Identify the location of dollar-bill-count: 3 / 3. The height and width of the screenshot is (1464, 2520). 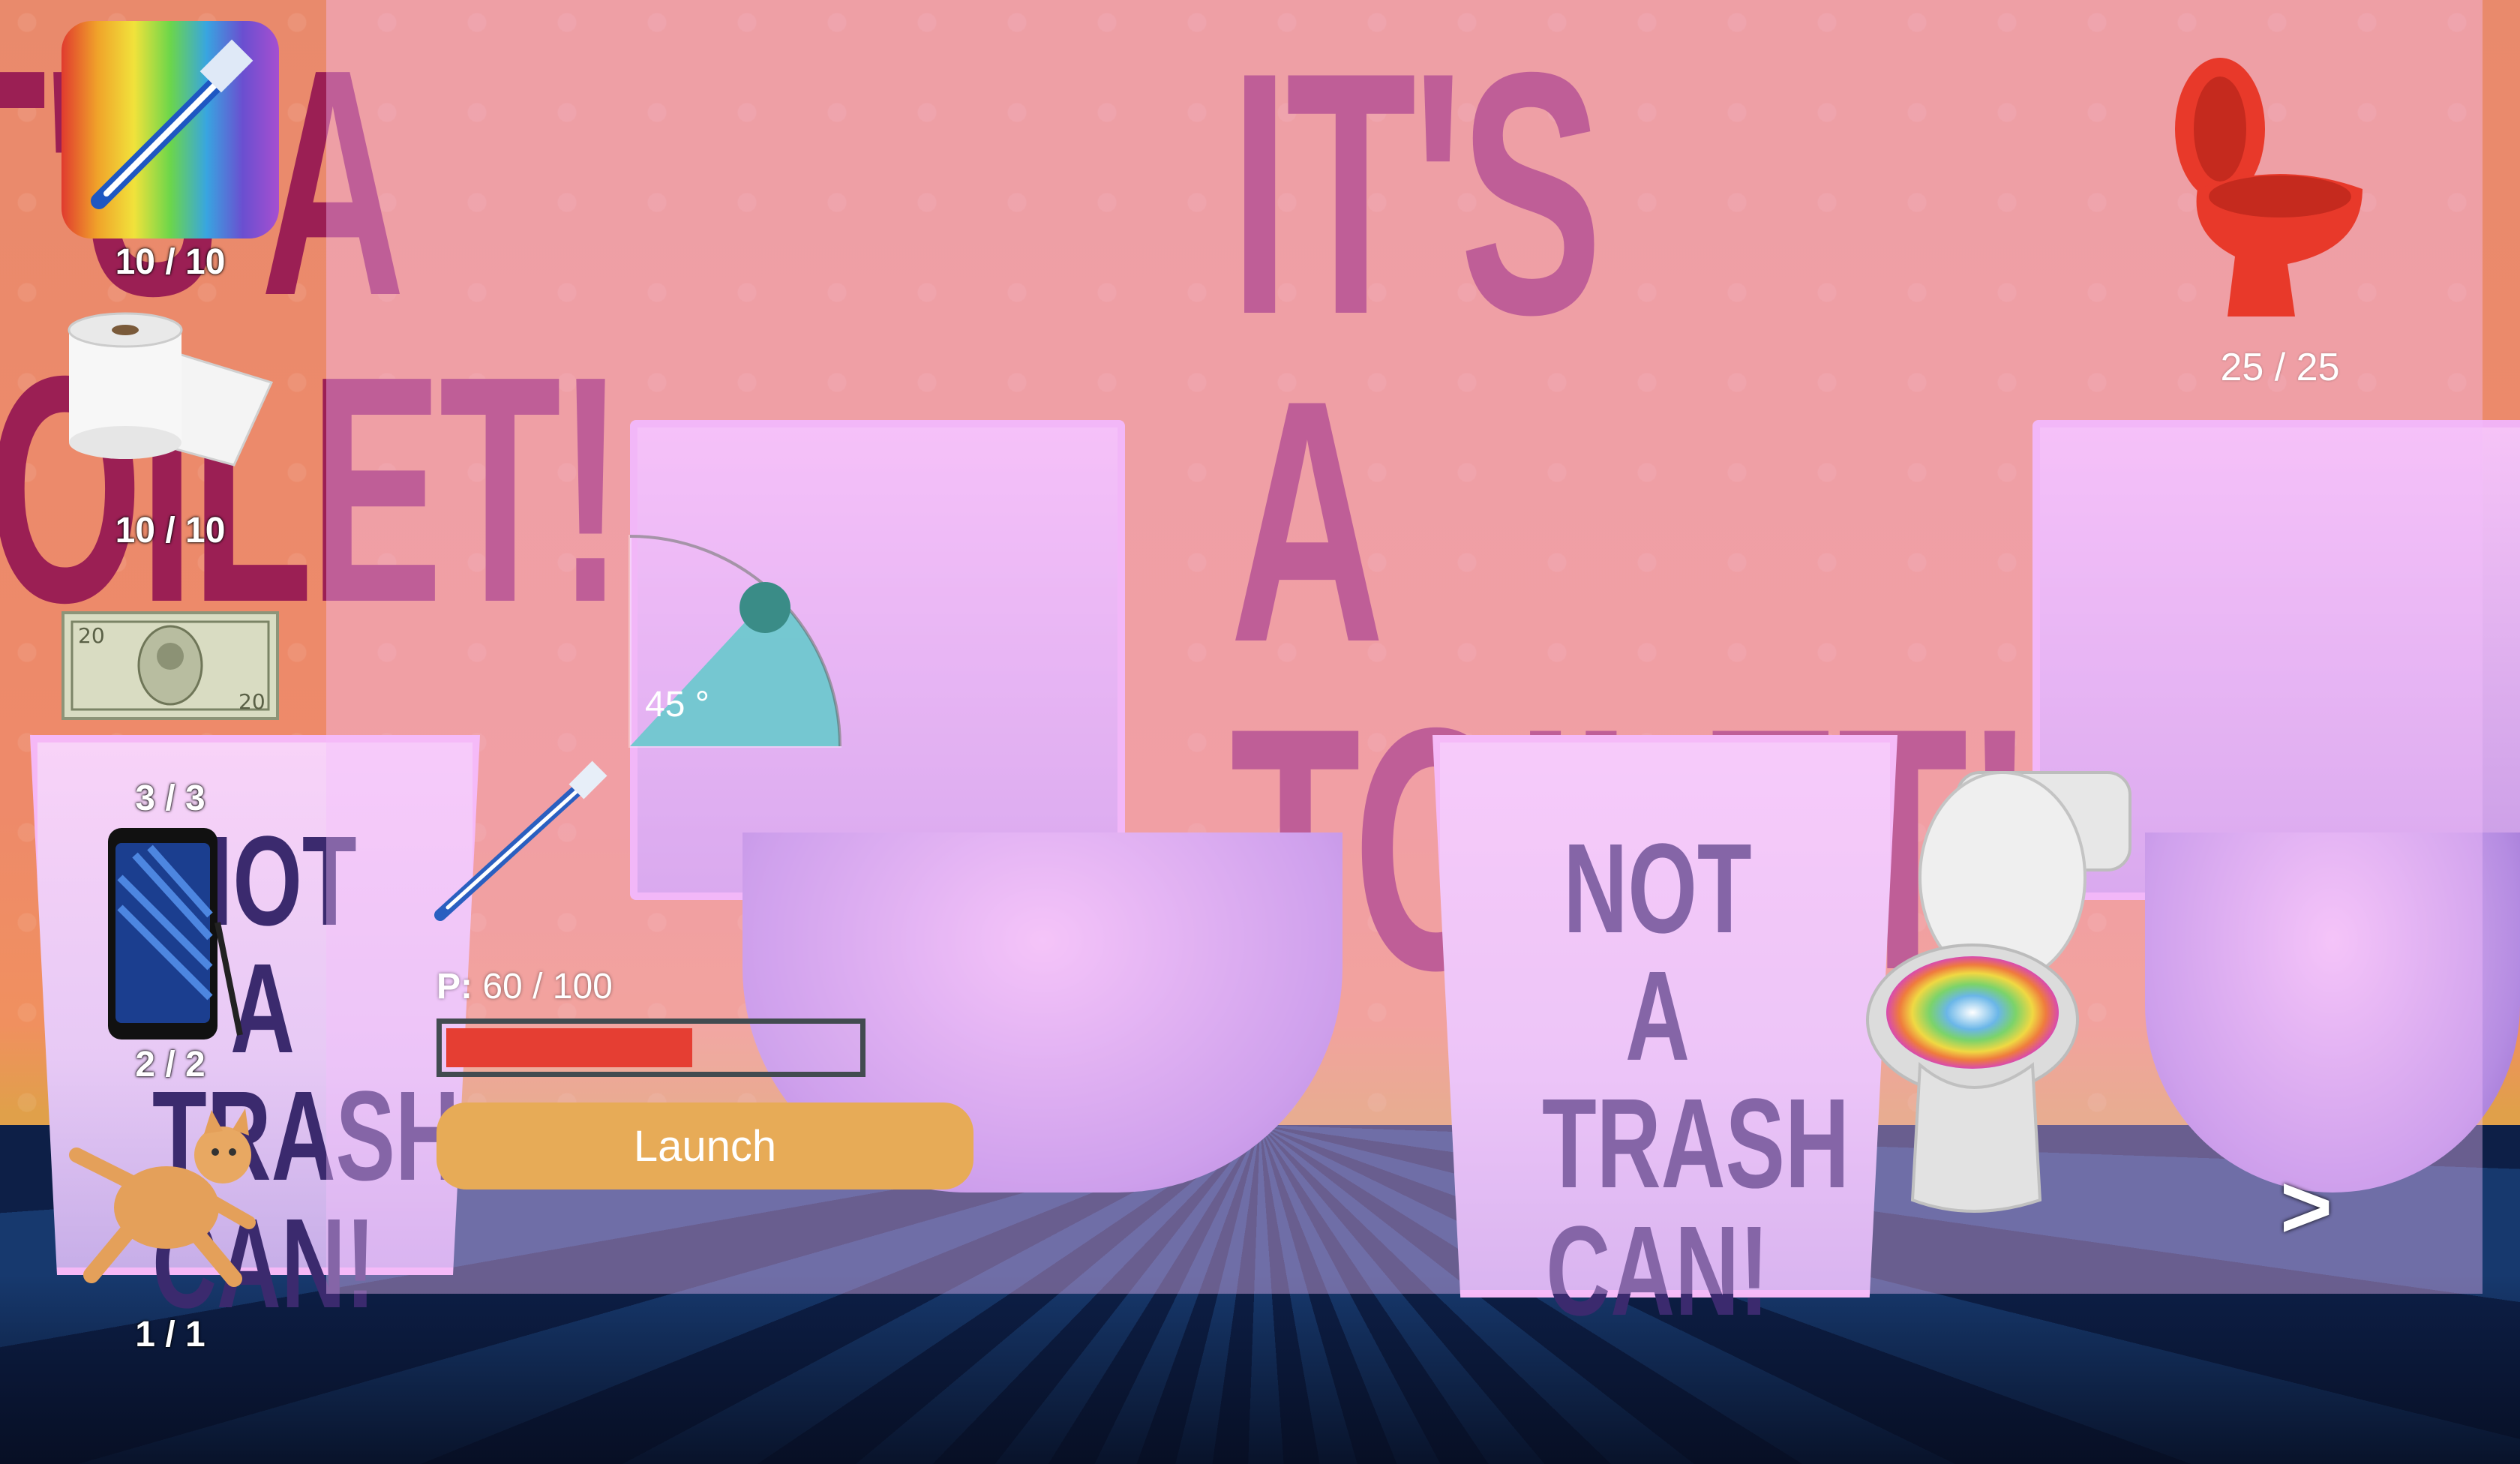
(170, 798).